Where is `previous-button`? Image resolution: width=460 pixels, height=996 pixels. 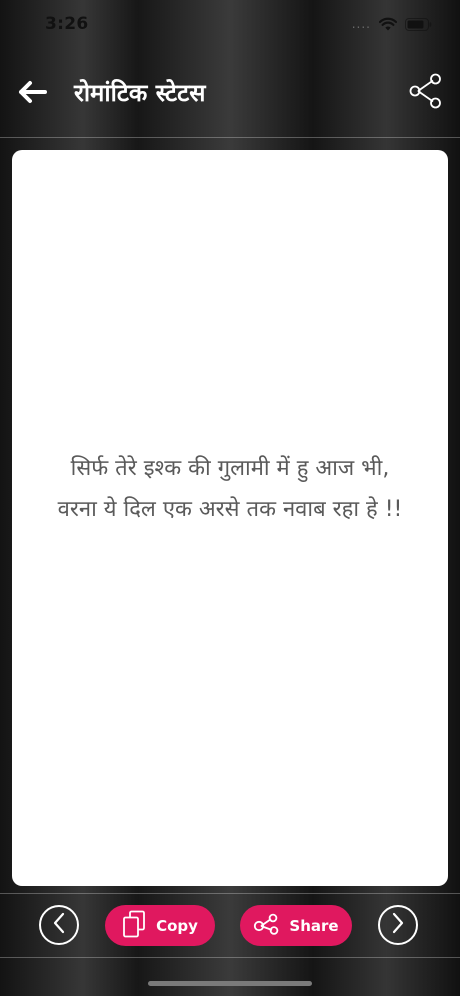
previous-button is located at coordinates (59, 925).